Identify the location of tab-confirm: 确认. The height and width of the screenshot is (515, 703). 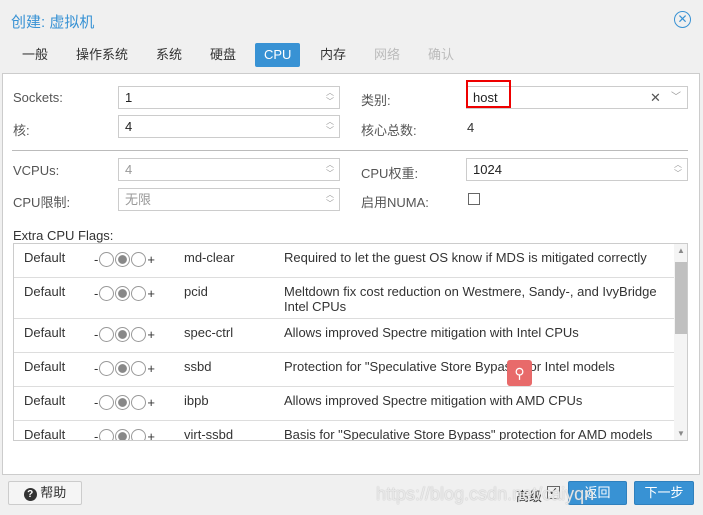
(441, 54).